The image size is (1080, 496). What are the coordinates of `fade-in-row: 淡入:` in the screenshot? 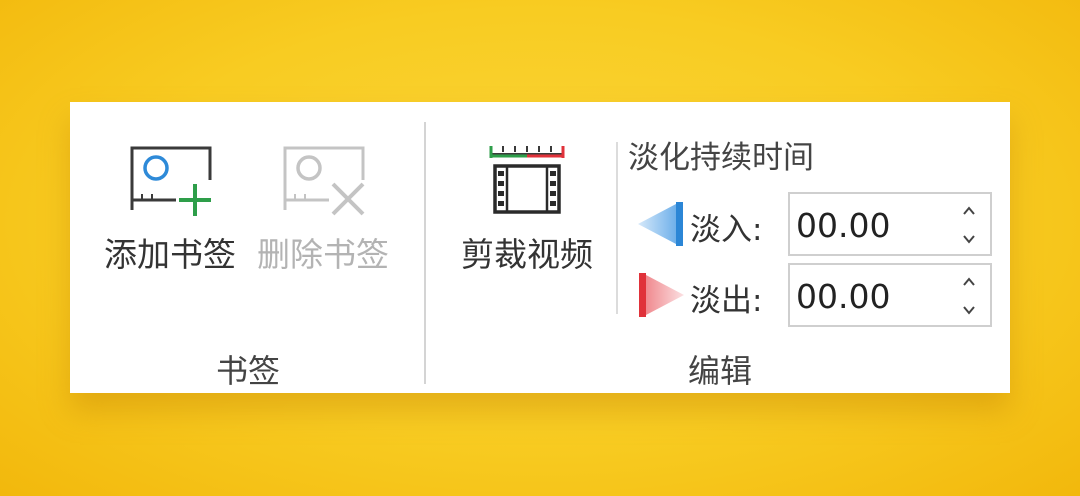 It's located at (816, 225).